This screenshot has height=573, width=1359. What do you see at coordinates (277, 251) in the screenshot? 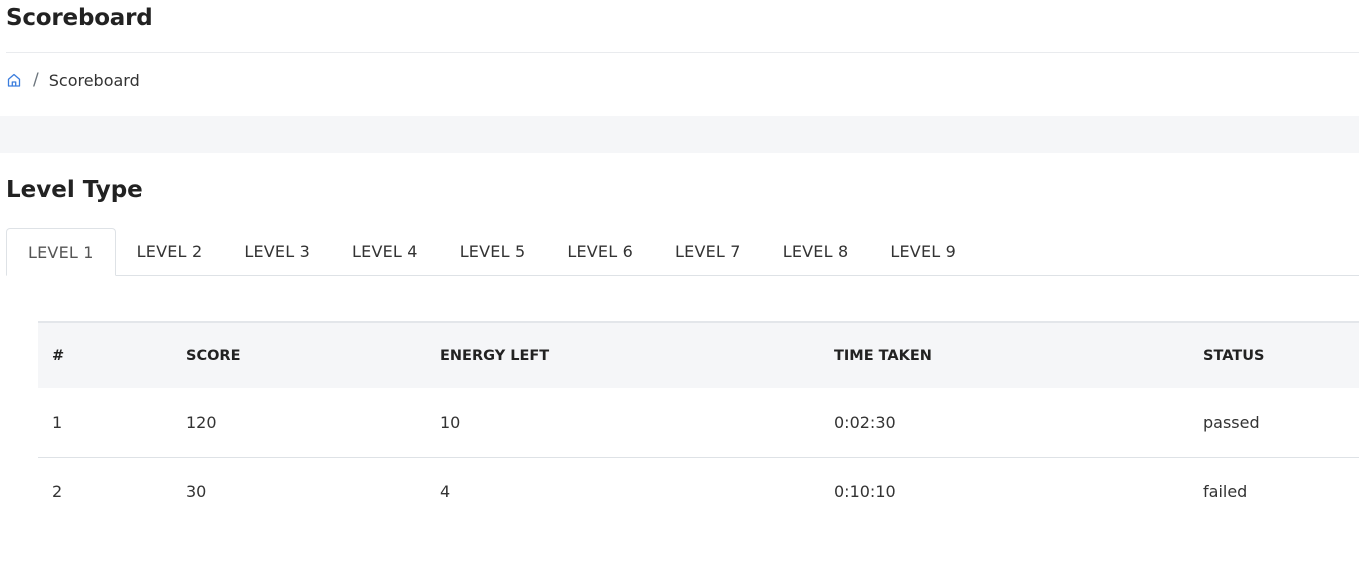
I see `tab-level-3: LEVEL 3` at bounding box center [277, 251].